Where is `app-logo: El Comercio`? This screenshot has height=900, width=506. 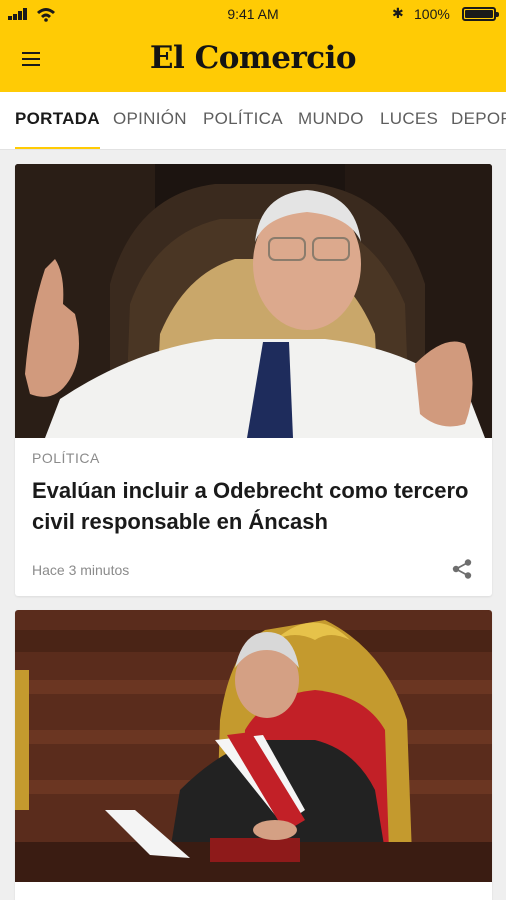 app-logo: El Comercio is located at coordinates (253, 58).